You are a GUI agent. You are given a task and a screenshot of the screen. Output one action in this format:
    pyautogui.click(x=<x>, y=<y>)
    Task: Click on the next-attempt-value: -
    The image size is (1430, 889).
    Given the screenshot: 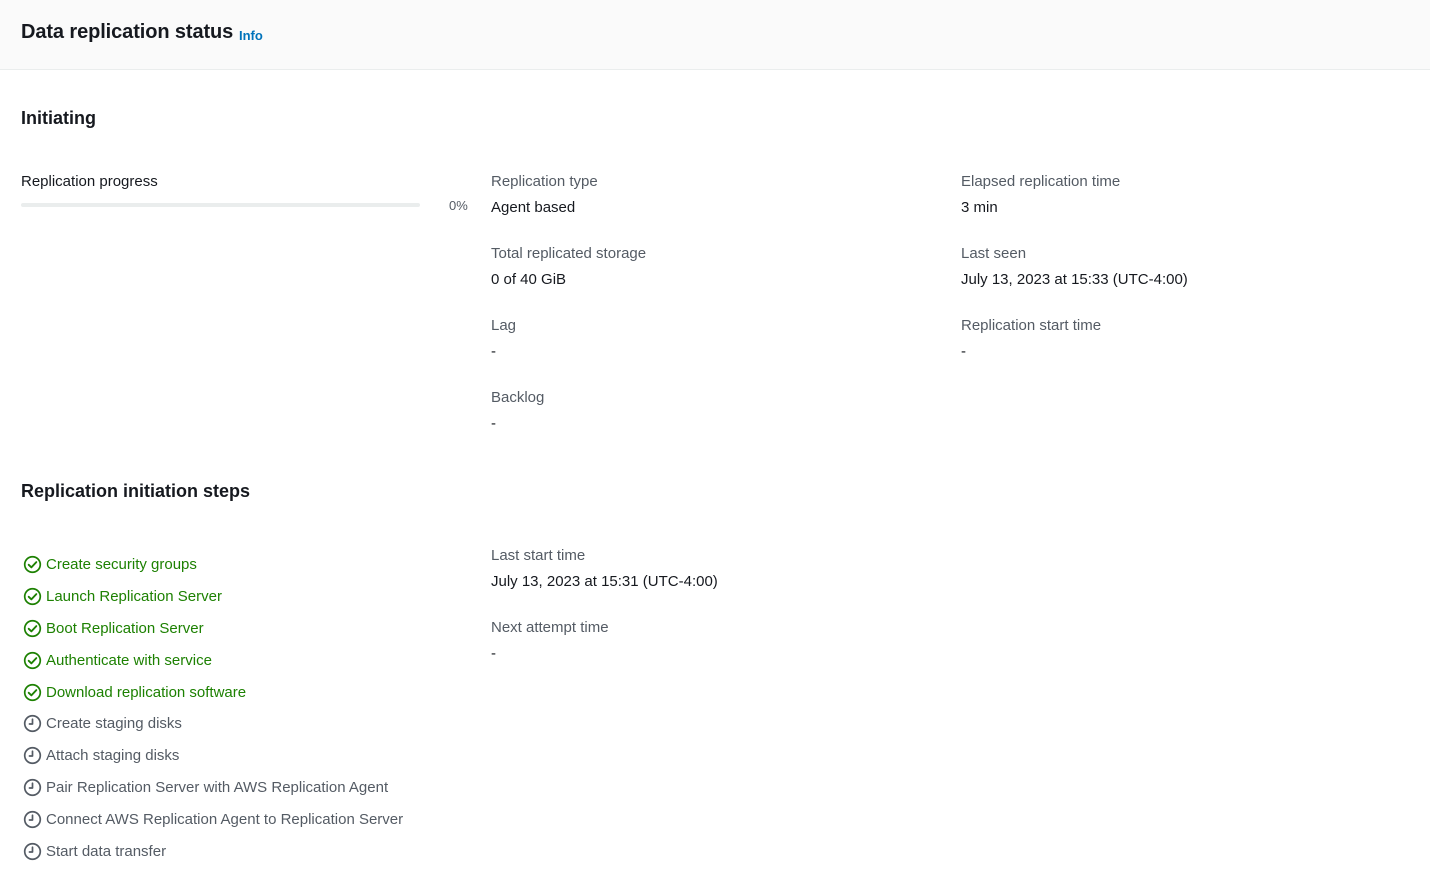 What is the action you would take?
    pyautogui.click(x=493, y=653)
    